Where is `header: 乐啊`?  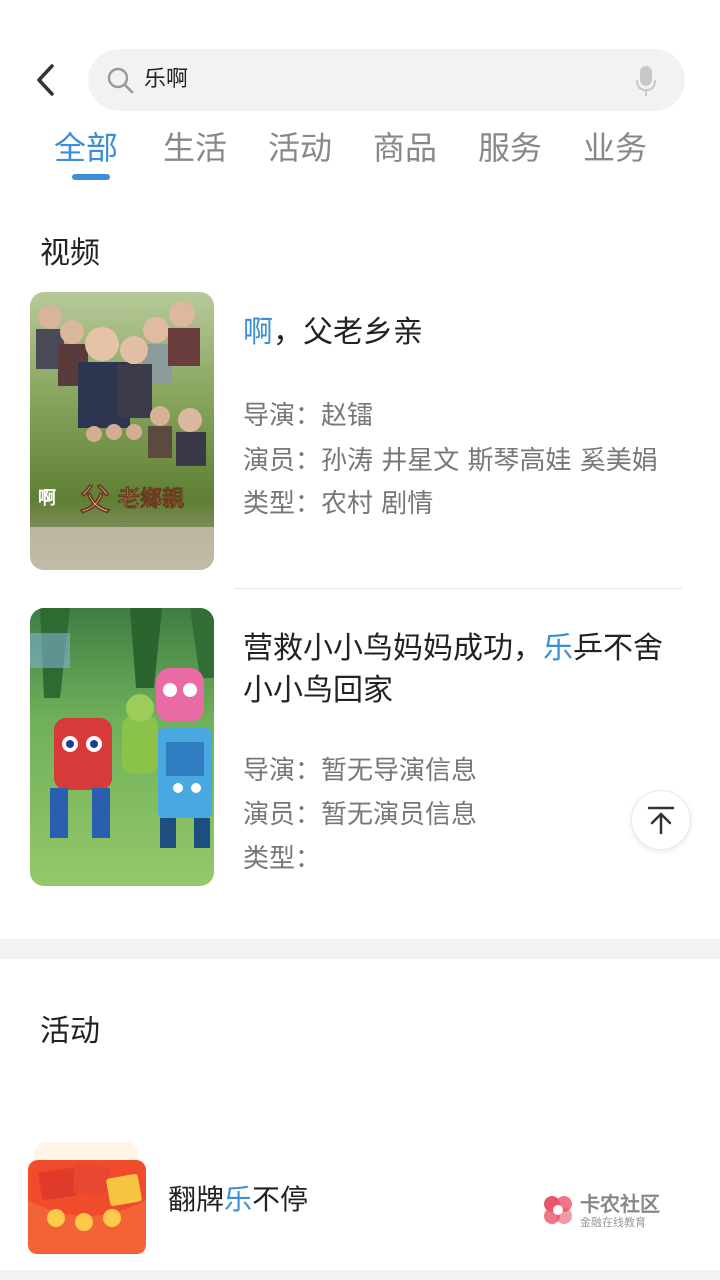 header: 乐啊 is located at coordinates (360, 60).